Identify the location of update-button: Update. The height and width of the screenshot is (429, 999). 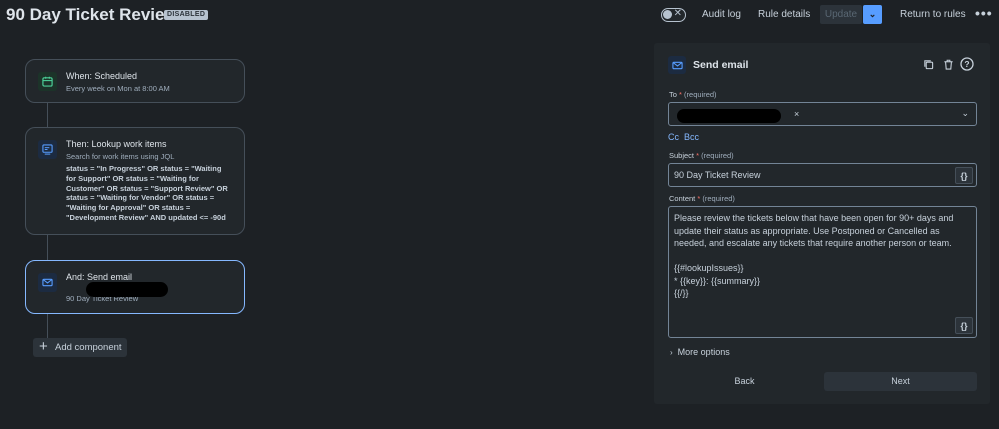
(841, 14).